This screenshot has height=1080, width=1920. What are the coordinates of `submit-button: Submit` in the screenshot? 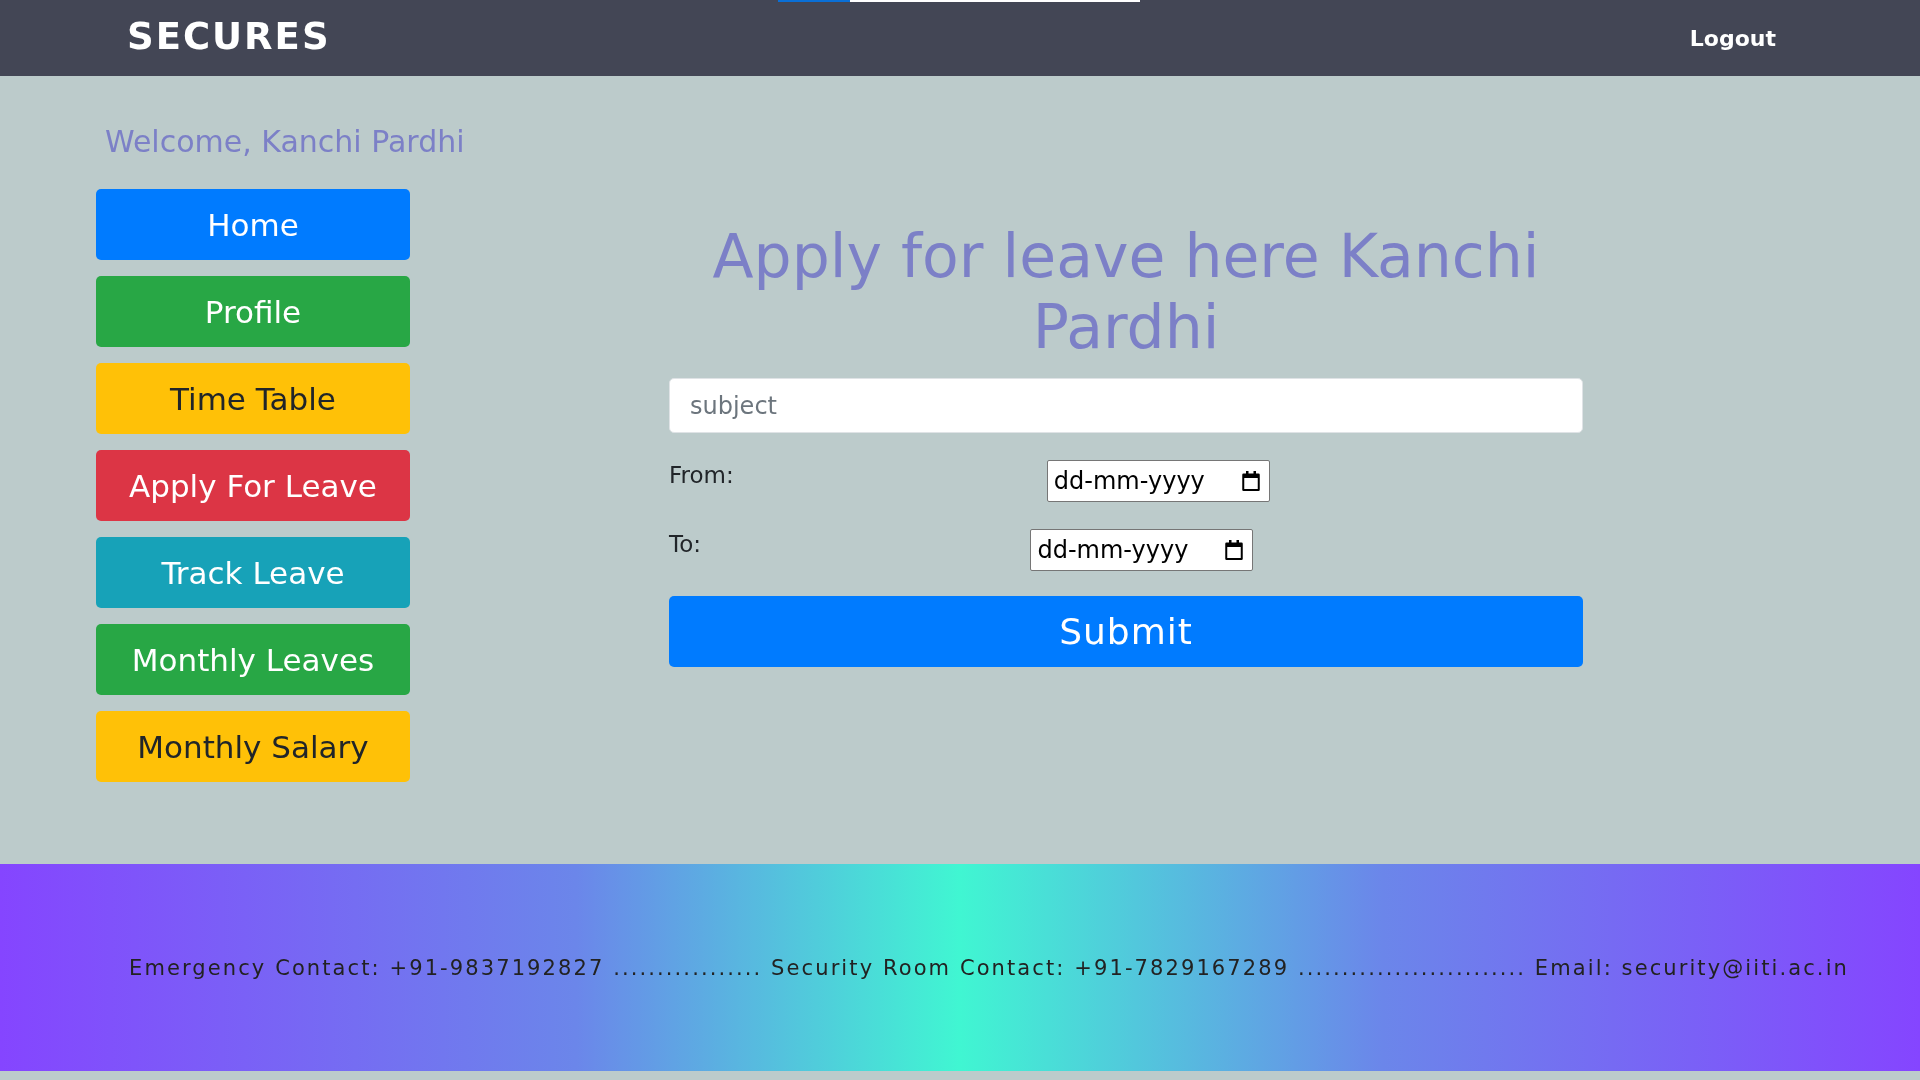 It's located at (1126, 631).